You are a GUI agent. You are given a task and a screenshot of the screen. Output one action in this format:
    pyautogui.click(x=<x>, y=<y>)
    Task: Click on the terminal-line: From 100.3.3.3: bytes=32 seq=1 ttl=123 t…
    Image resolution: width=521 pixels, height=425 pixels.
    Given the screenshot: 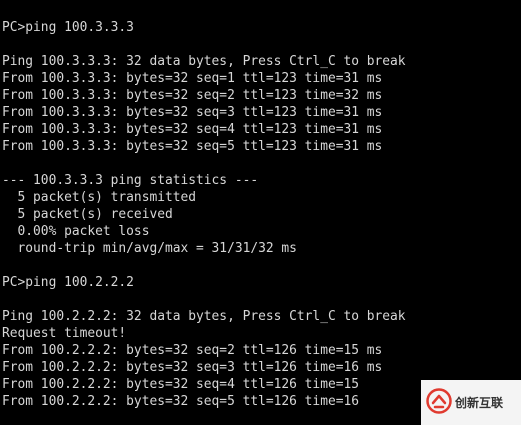 What is the action you would take?
    pyautogui.click(x=192, y=78)
    